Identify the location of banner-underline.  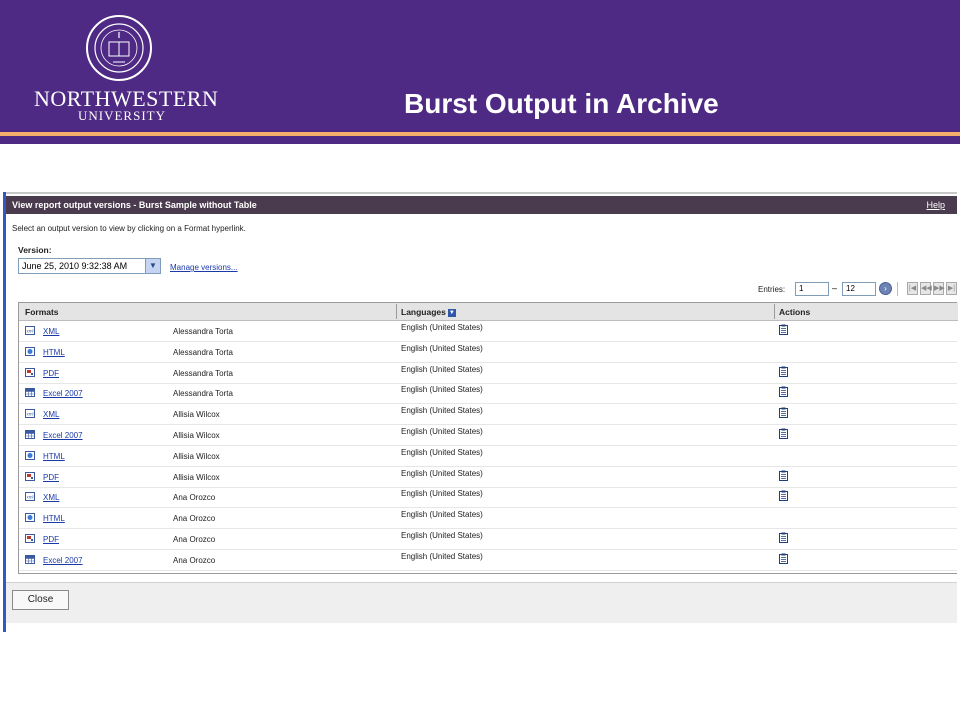
(480, 140).